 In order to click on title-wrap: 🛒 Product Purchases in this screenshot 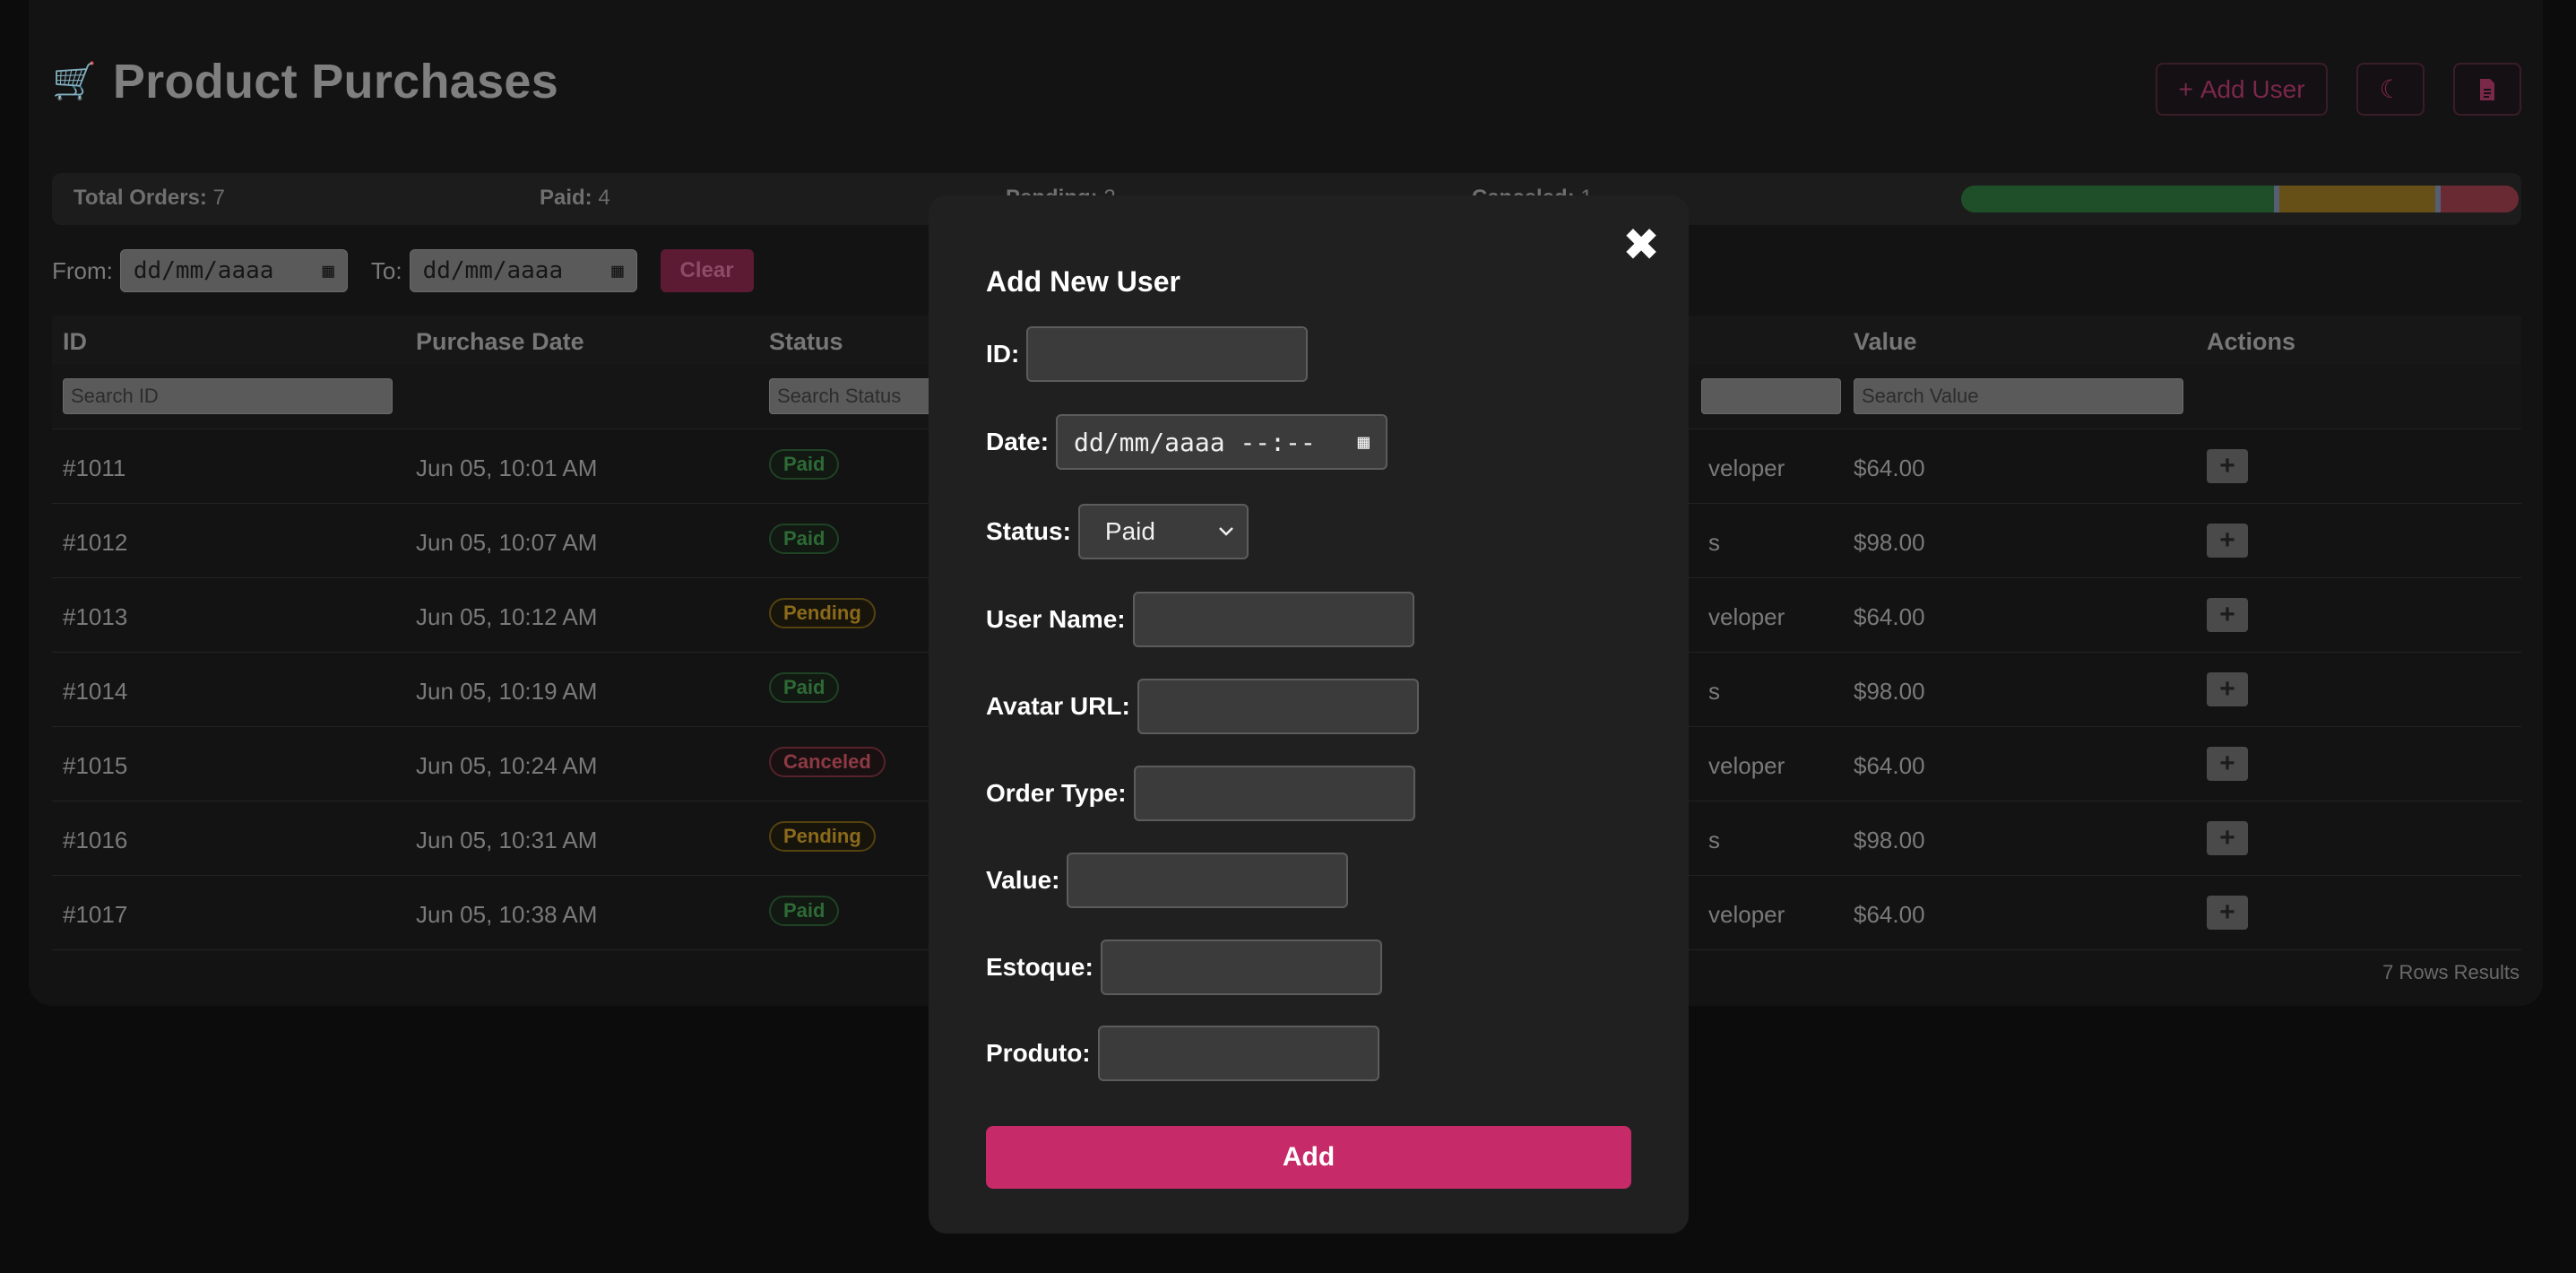, I will do `click(305, 81)`.